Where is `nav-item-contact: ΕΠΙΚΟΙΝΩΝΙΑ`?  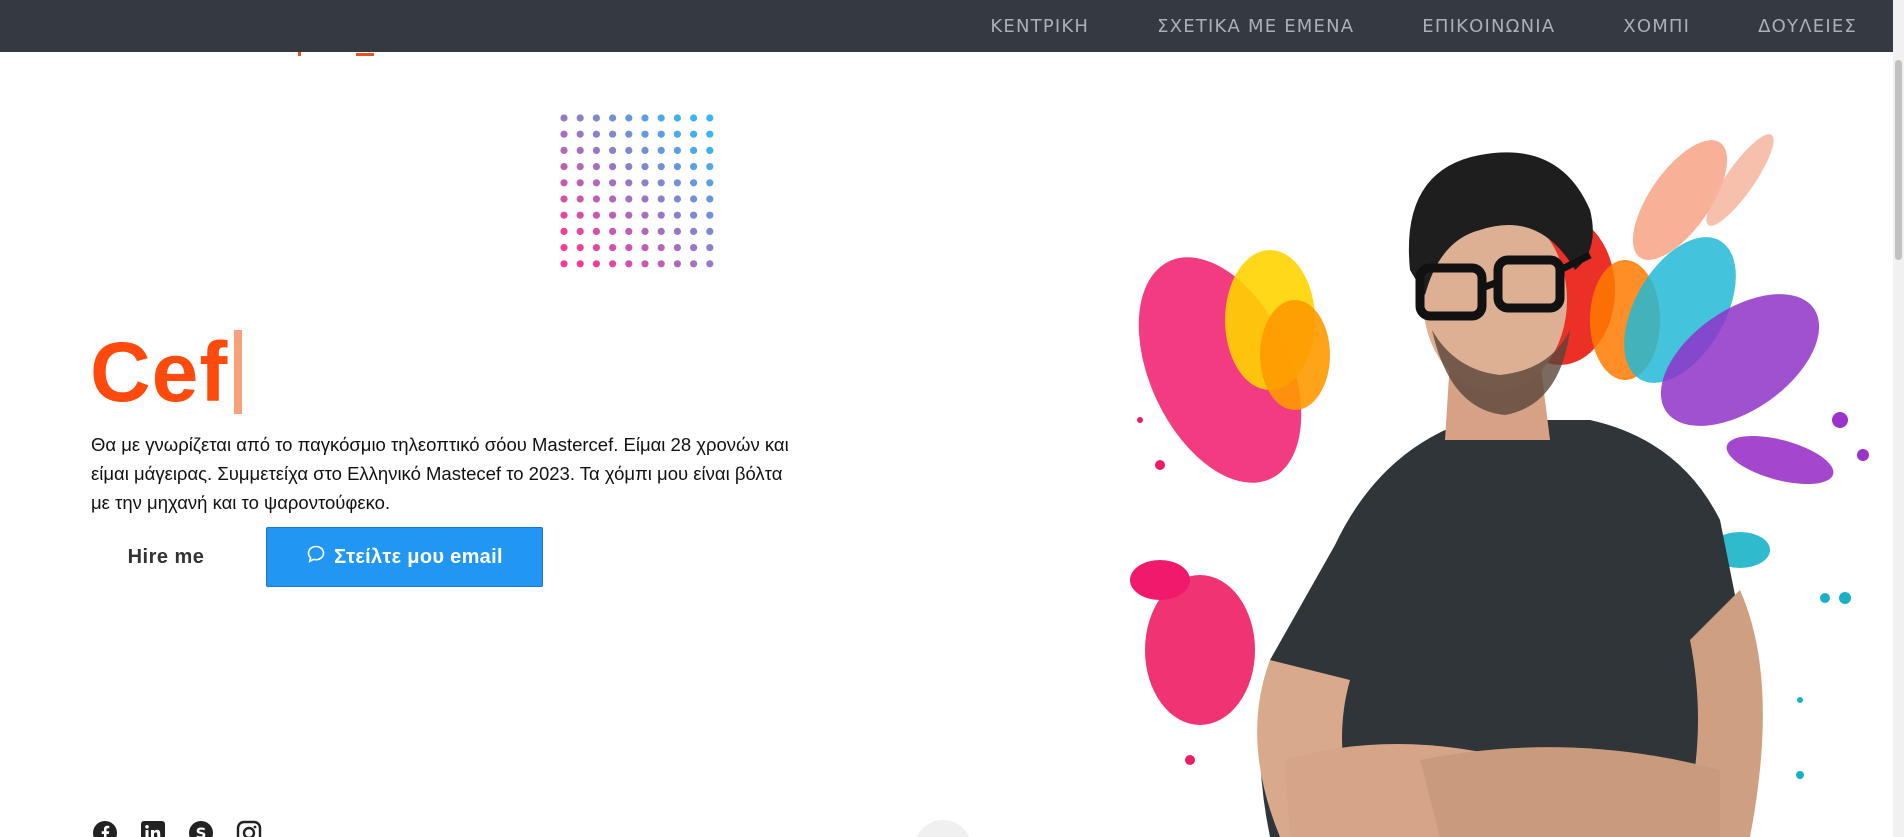
nav-item-contact: ΕΠΙΚΟΙΝΩΝΙΑ is located at coordinates (1488, 26).